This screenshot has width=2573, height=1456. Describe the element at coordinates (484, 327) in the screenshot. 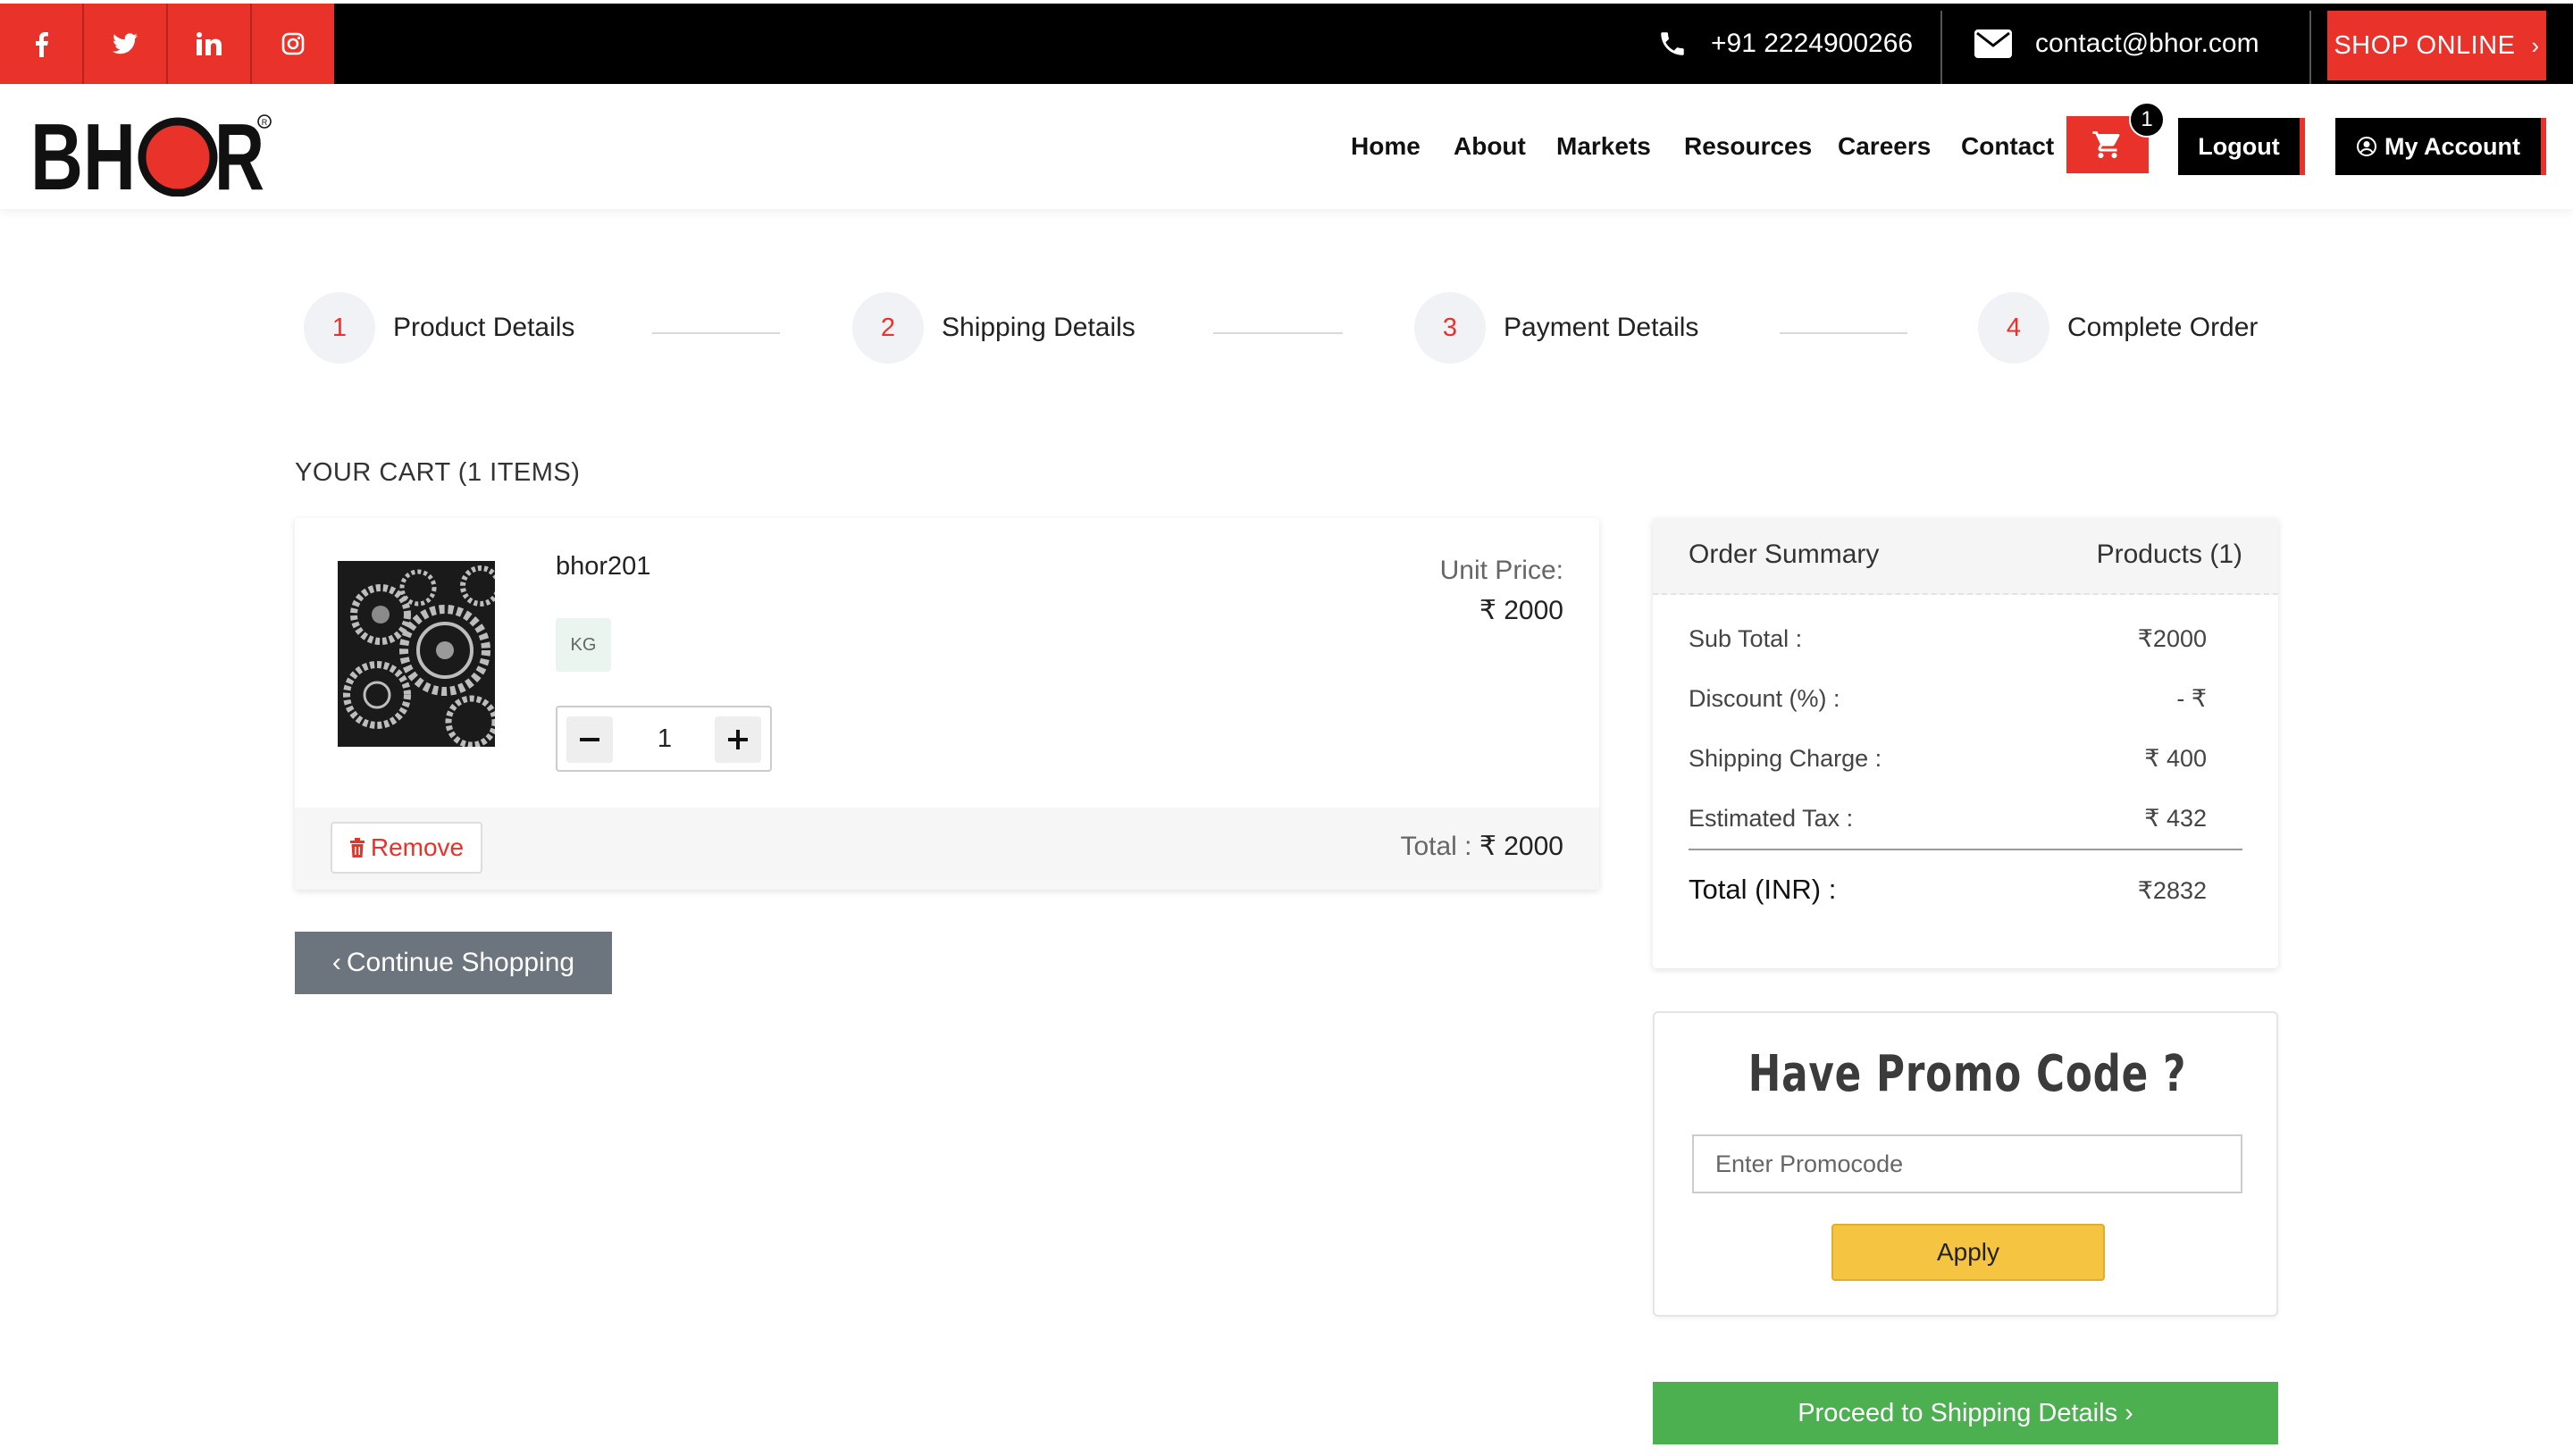

I see `step-label: Product Details` at that location.